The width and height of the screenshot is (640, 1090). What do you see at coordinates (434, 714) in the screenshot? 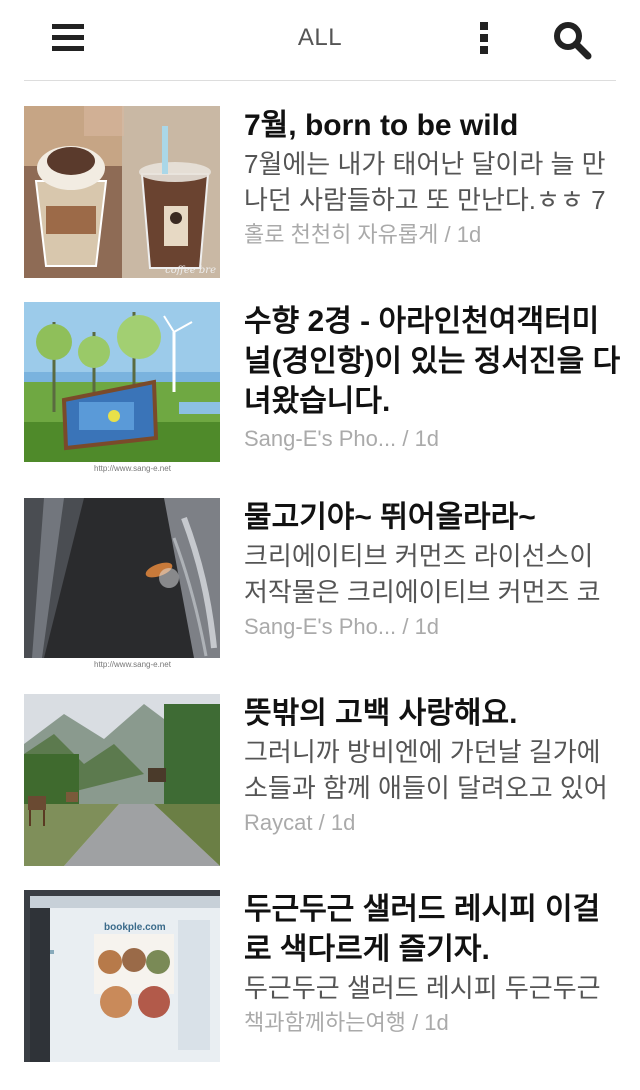
I see `article-headline: 뜻밖의 고백 사랑해요.` at bounding box center [434, 714].